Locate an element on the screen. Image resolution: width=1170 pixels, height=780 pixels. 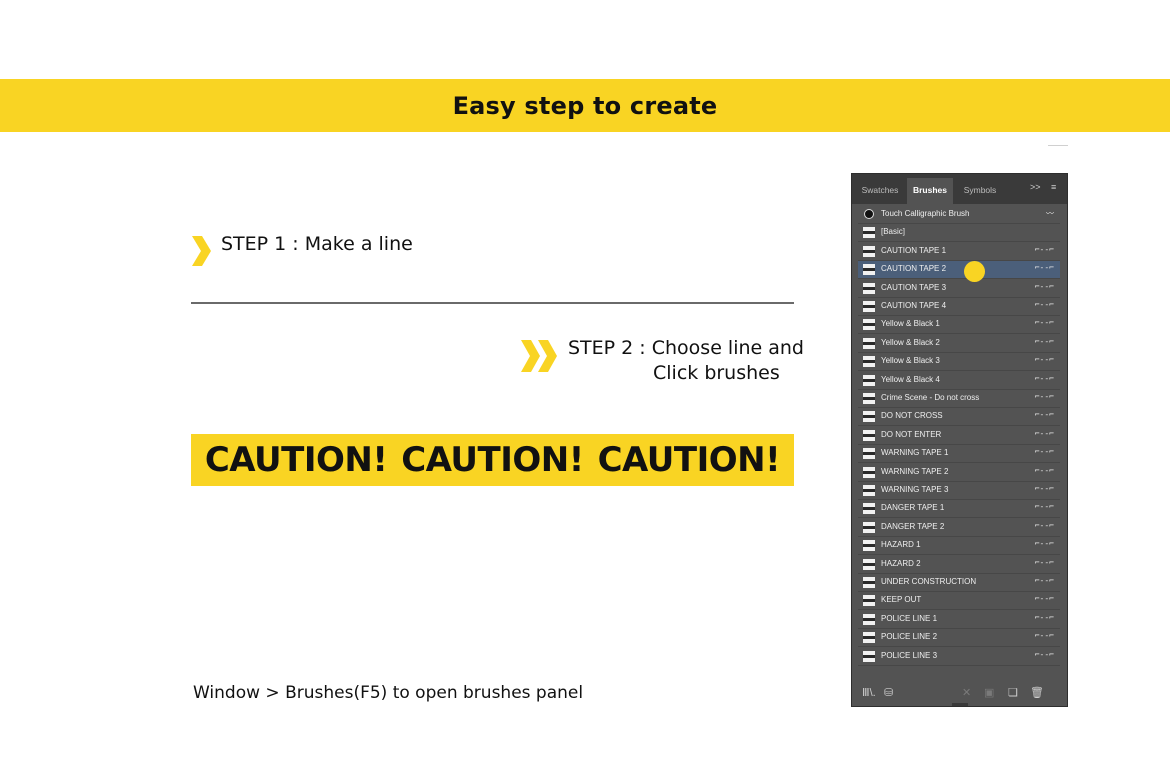
dot-shape is located at coordinates (869, 214).